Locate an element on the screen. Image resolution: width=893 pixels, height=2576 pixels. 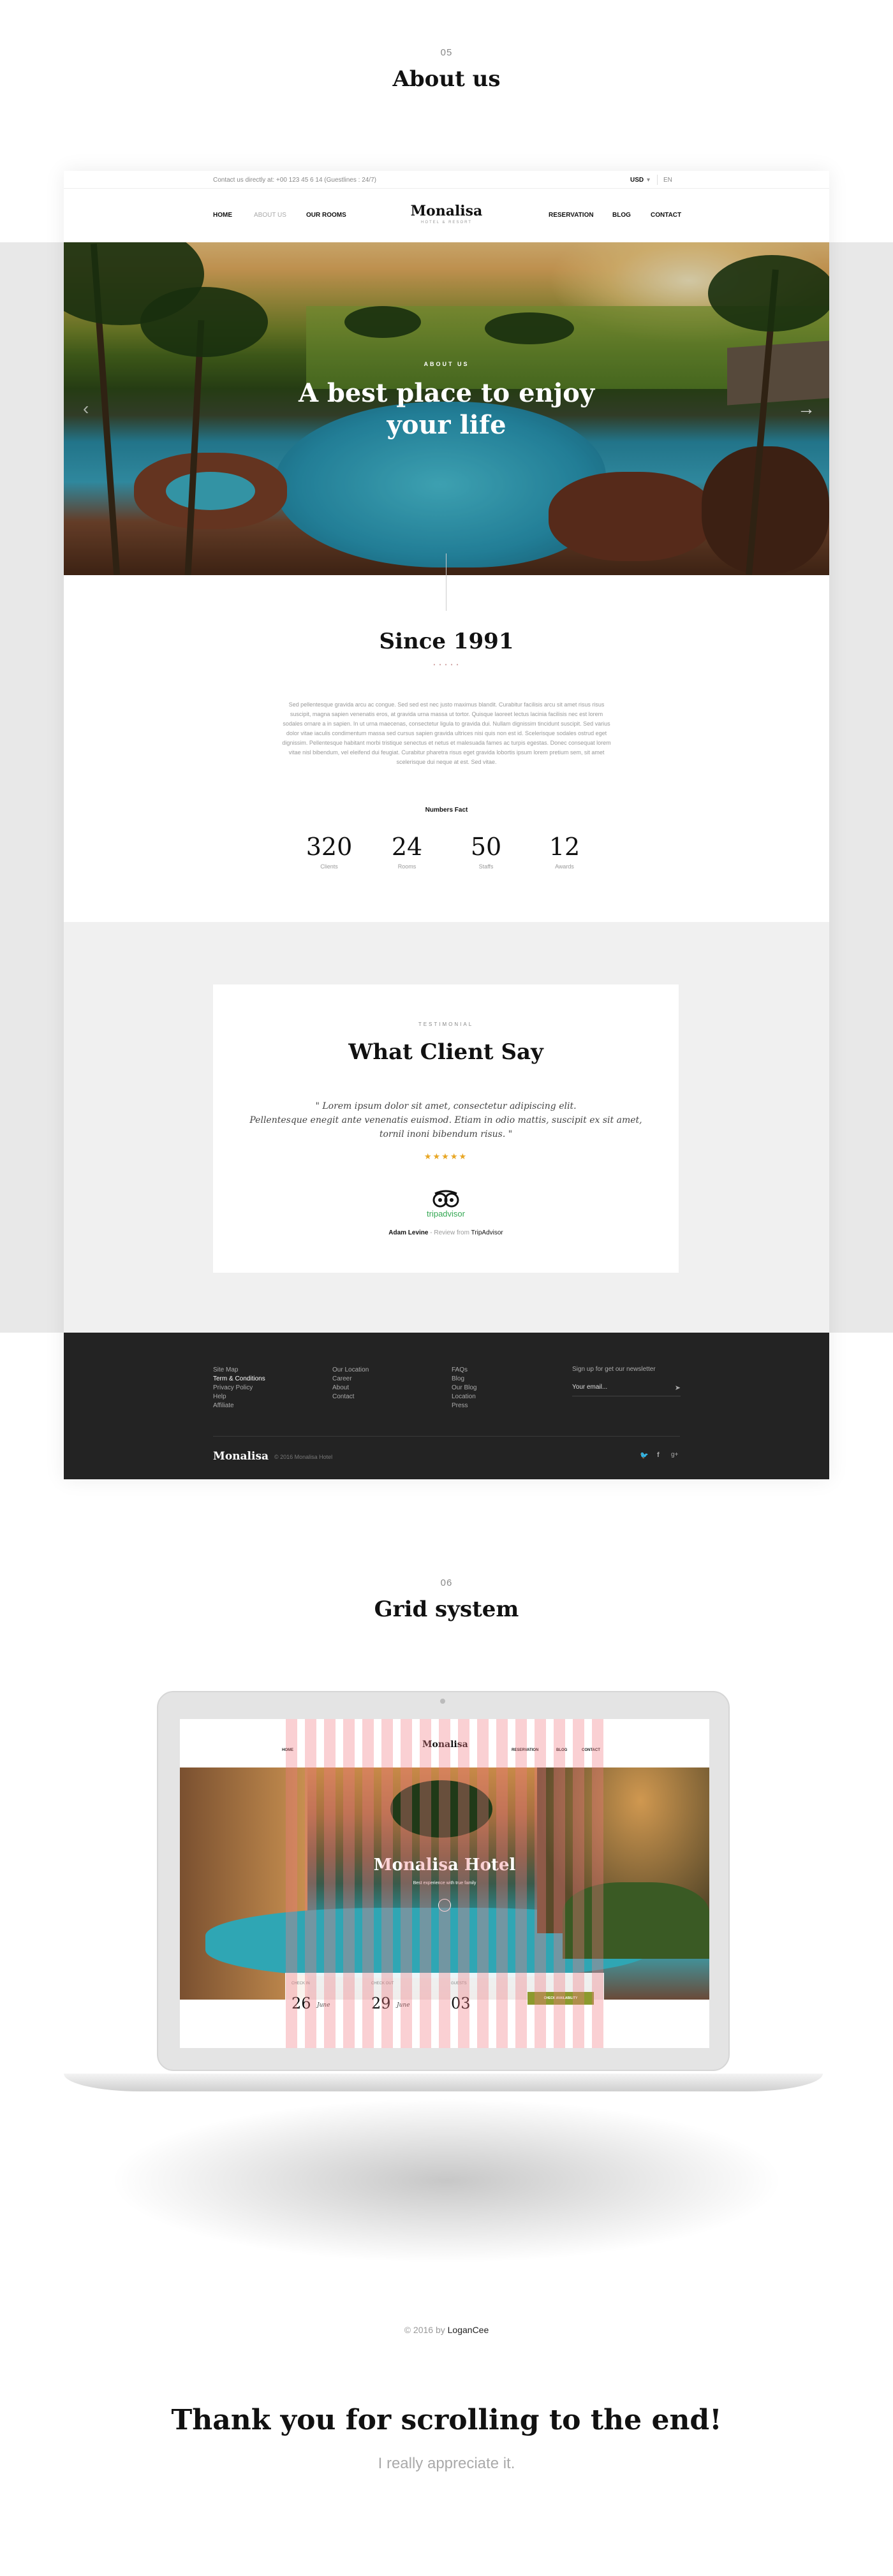
footer-link: Site Map is located at coordinates (239, 1370).